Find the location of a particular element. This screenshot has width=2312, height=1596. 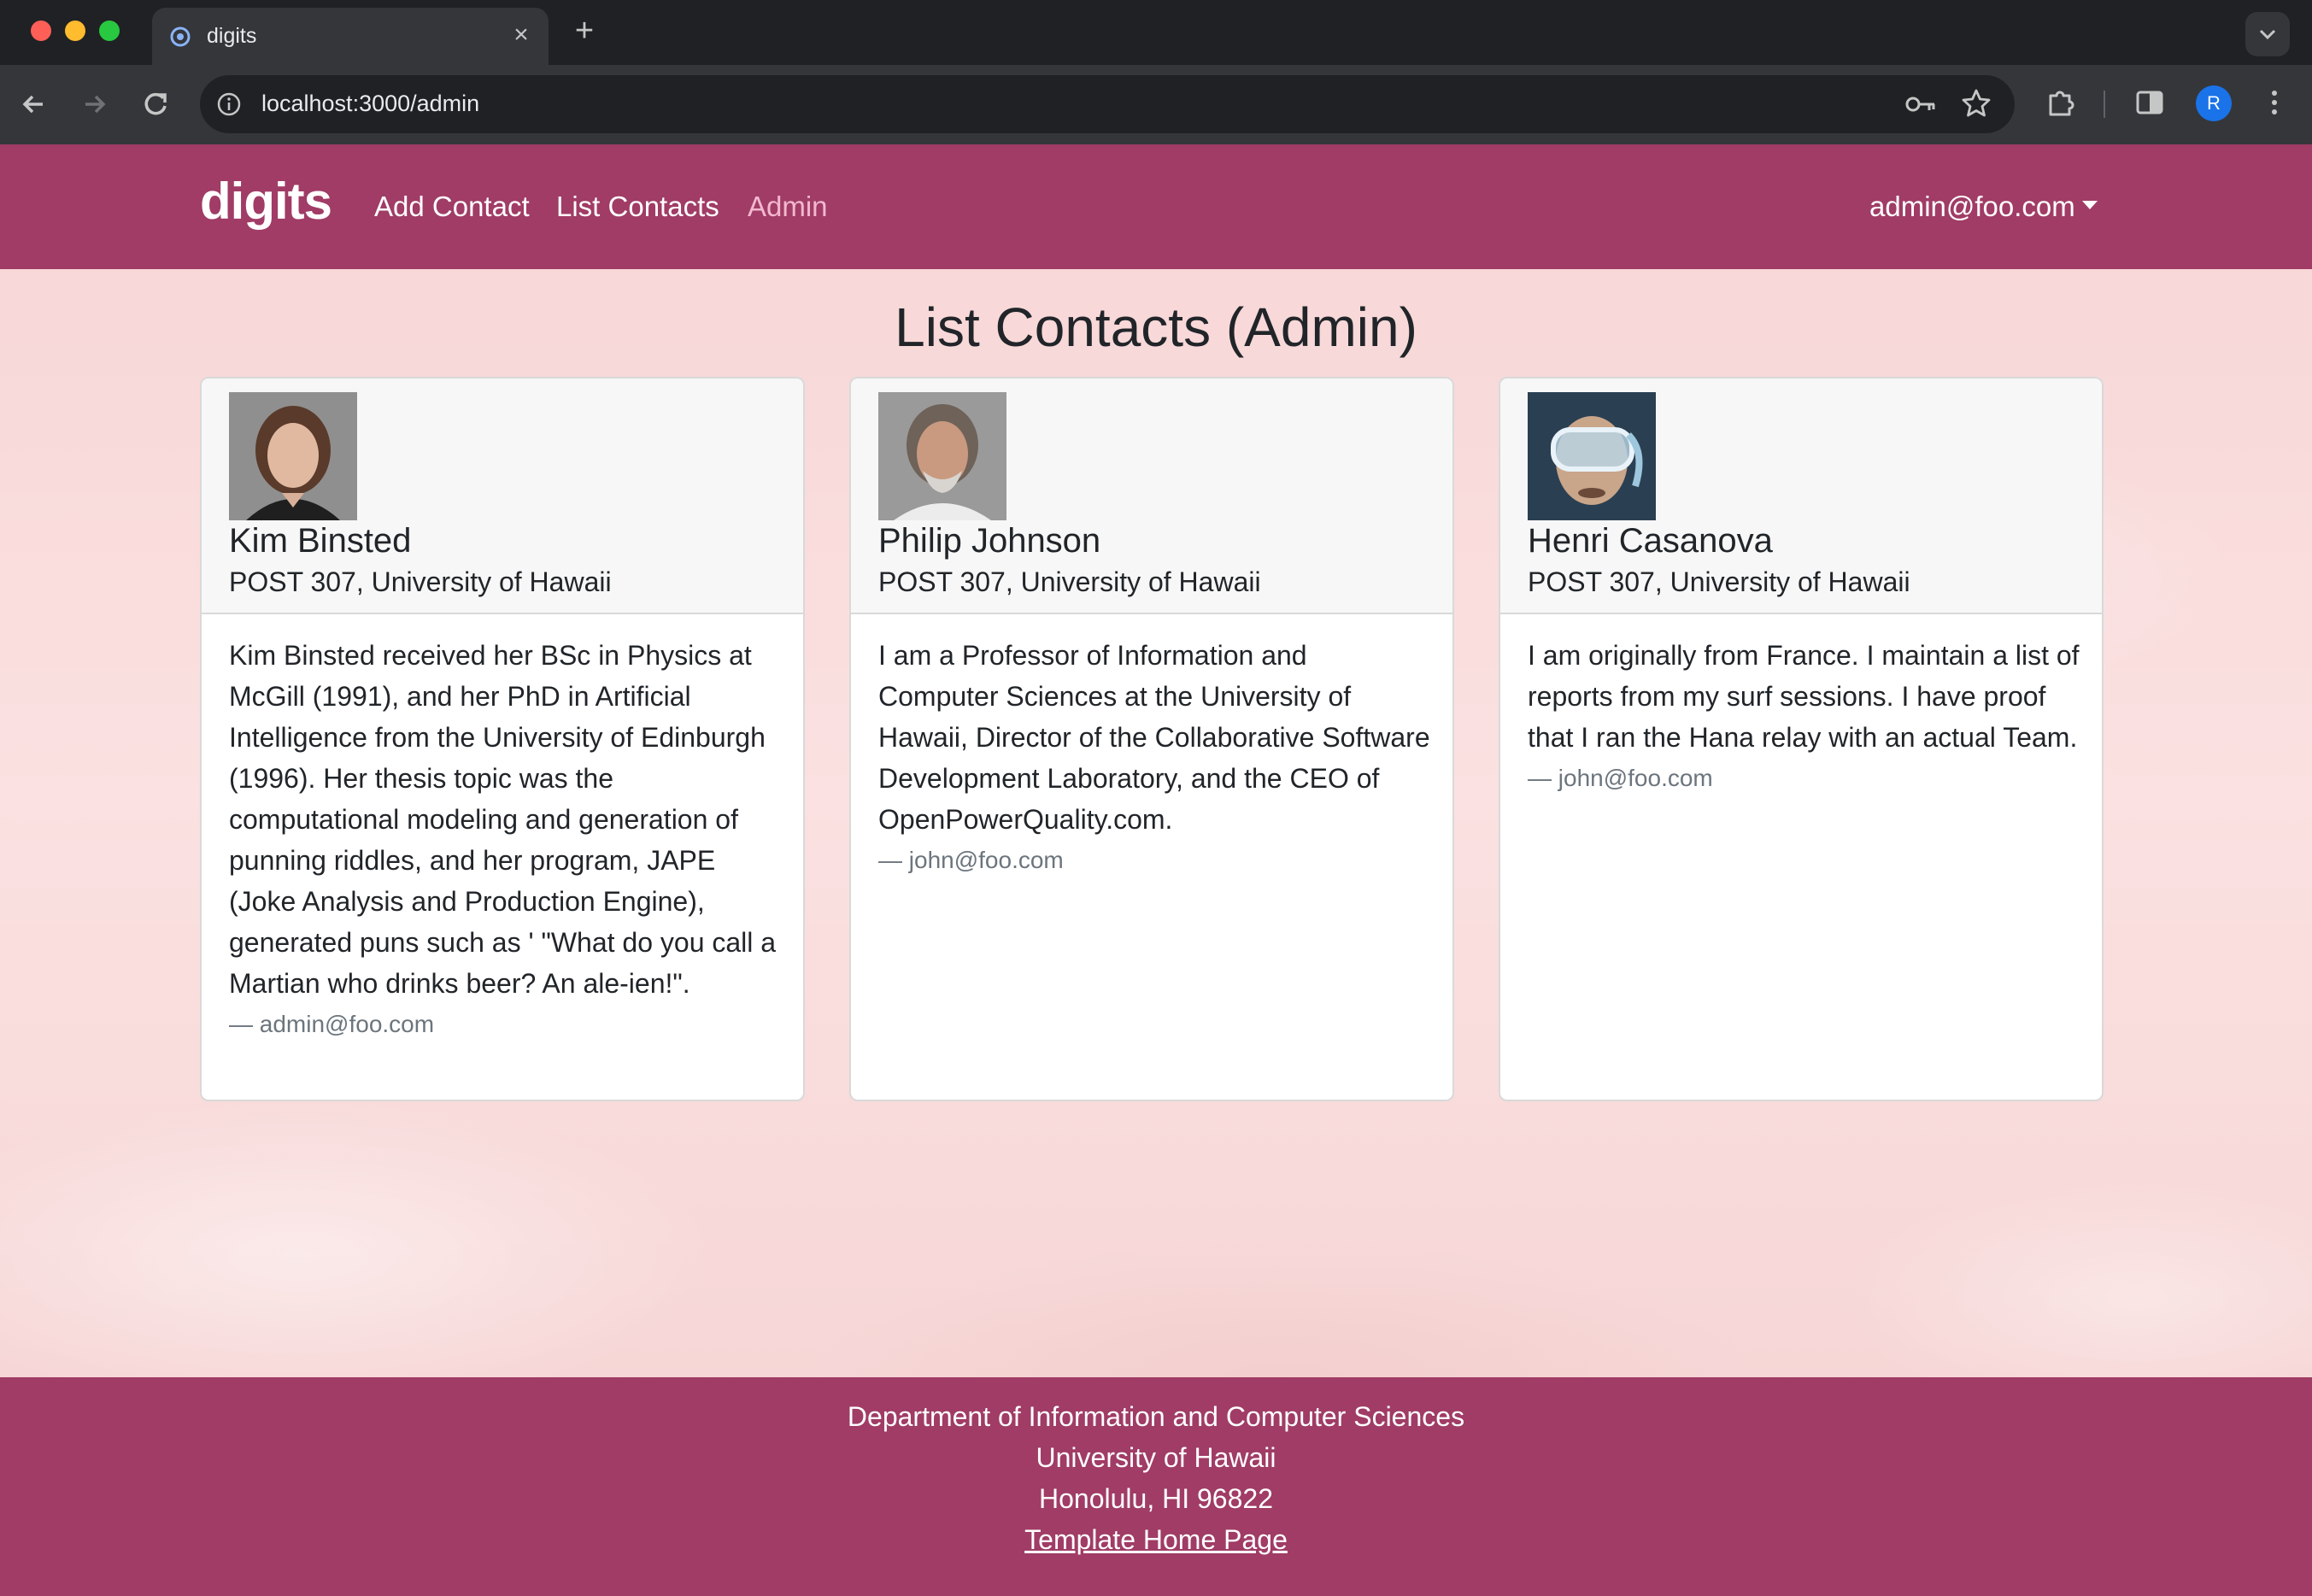

contact-name: Henri Casanova is located at coordinates (1650, 541).